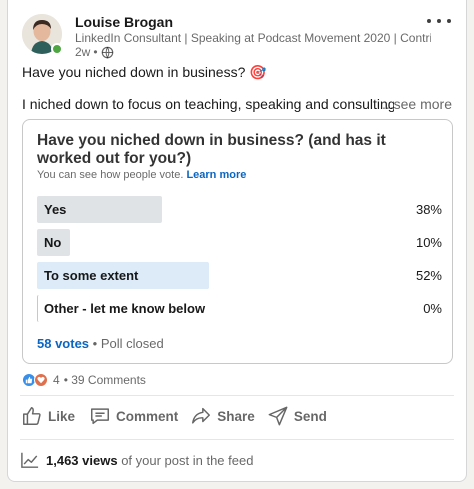 The width and height of the screenshot is (474, 489). What do you see at coordinates (432, 308) in the screenshot?
I see `poll-option-percent: 0%` at bounding box center [432, 308].